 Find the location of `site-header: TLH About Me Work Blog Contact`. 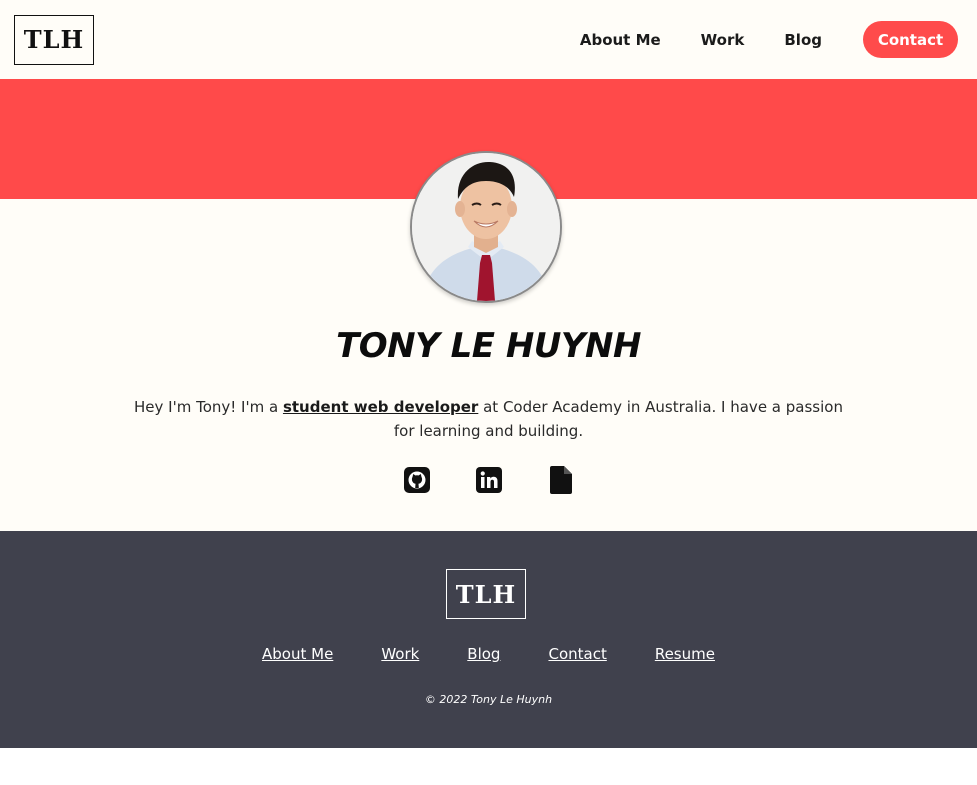

site-header: TLH About Me Work Blog Contact is located at coordinates (488, 39).